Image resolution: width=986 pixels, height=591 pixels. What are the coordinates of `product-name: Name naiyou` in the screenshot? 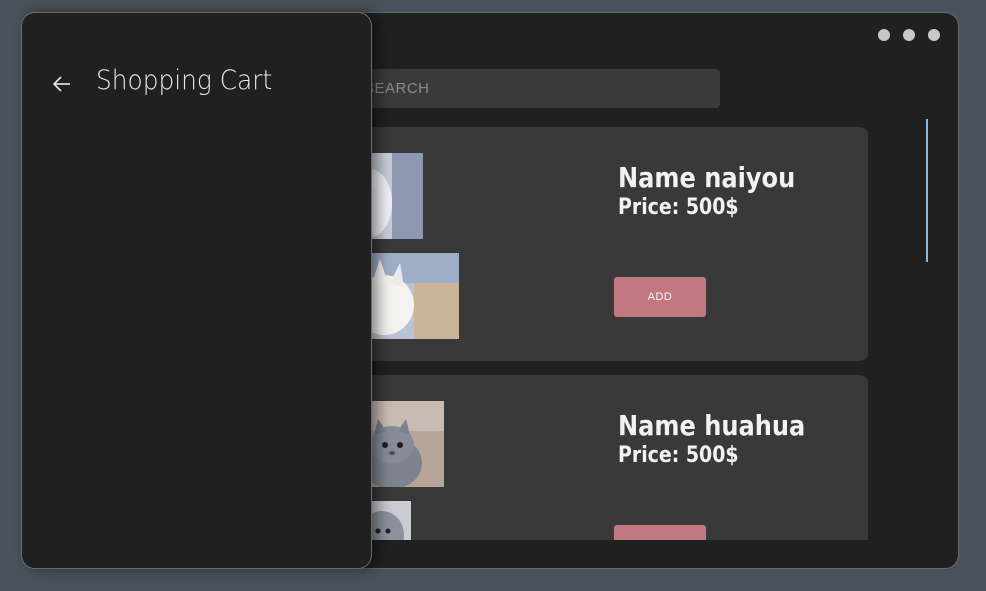 It's located at (707, 177).